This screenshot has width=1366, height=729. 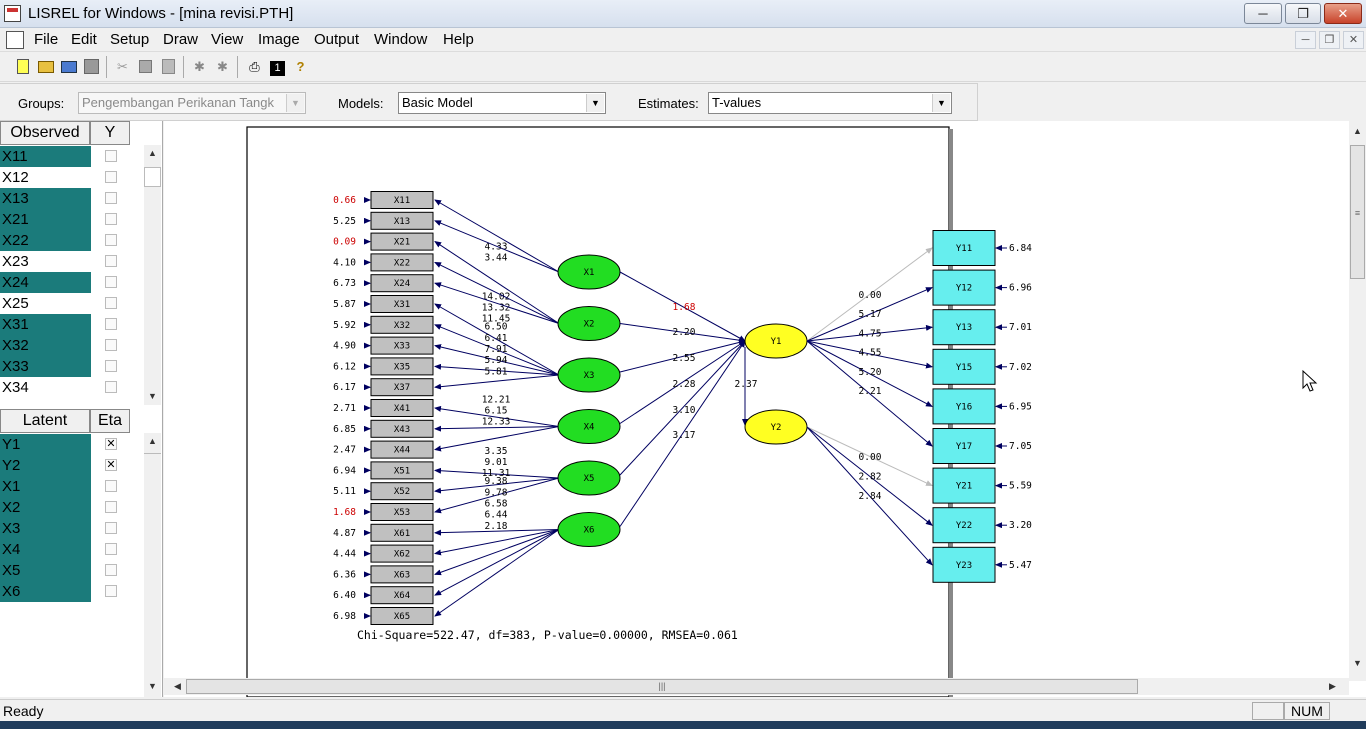 What do you see at coordinates (1332, 686) in the screenshot?
I see `scroll-right-icon: ▶` at bounding box center [1332, 686].